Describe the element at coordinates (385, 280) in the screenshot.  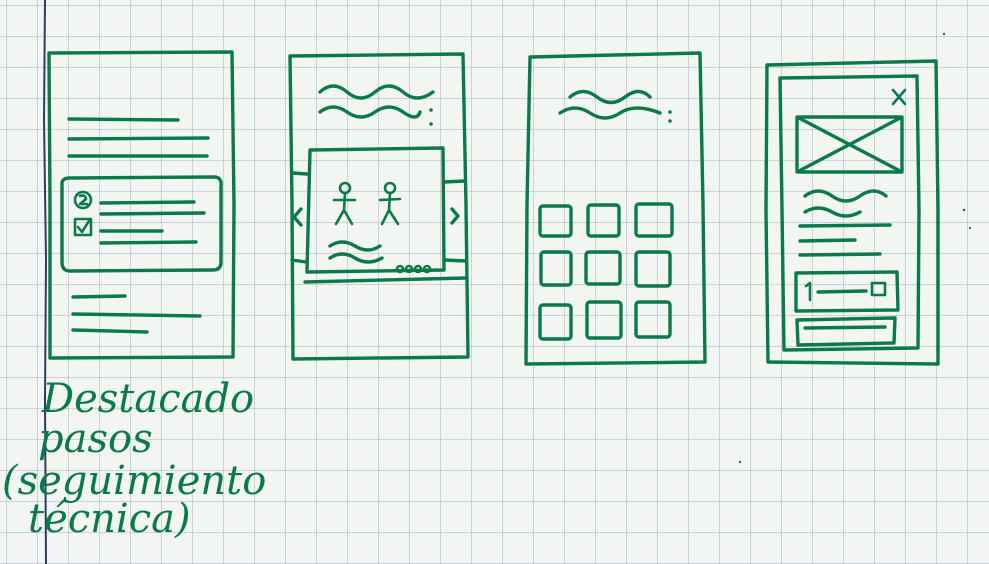
I see `carousel-track-line` at that location.